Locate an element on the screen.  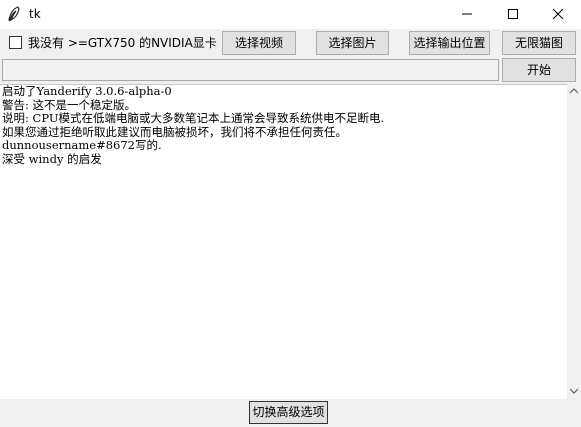
log-line: 启动了Yanderify 3.0.6-alpha-0 is located at coordinates (87, 91).